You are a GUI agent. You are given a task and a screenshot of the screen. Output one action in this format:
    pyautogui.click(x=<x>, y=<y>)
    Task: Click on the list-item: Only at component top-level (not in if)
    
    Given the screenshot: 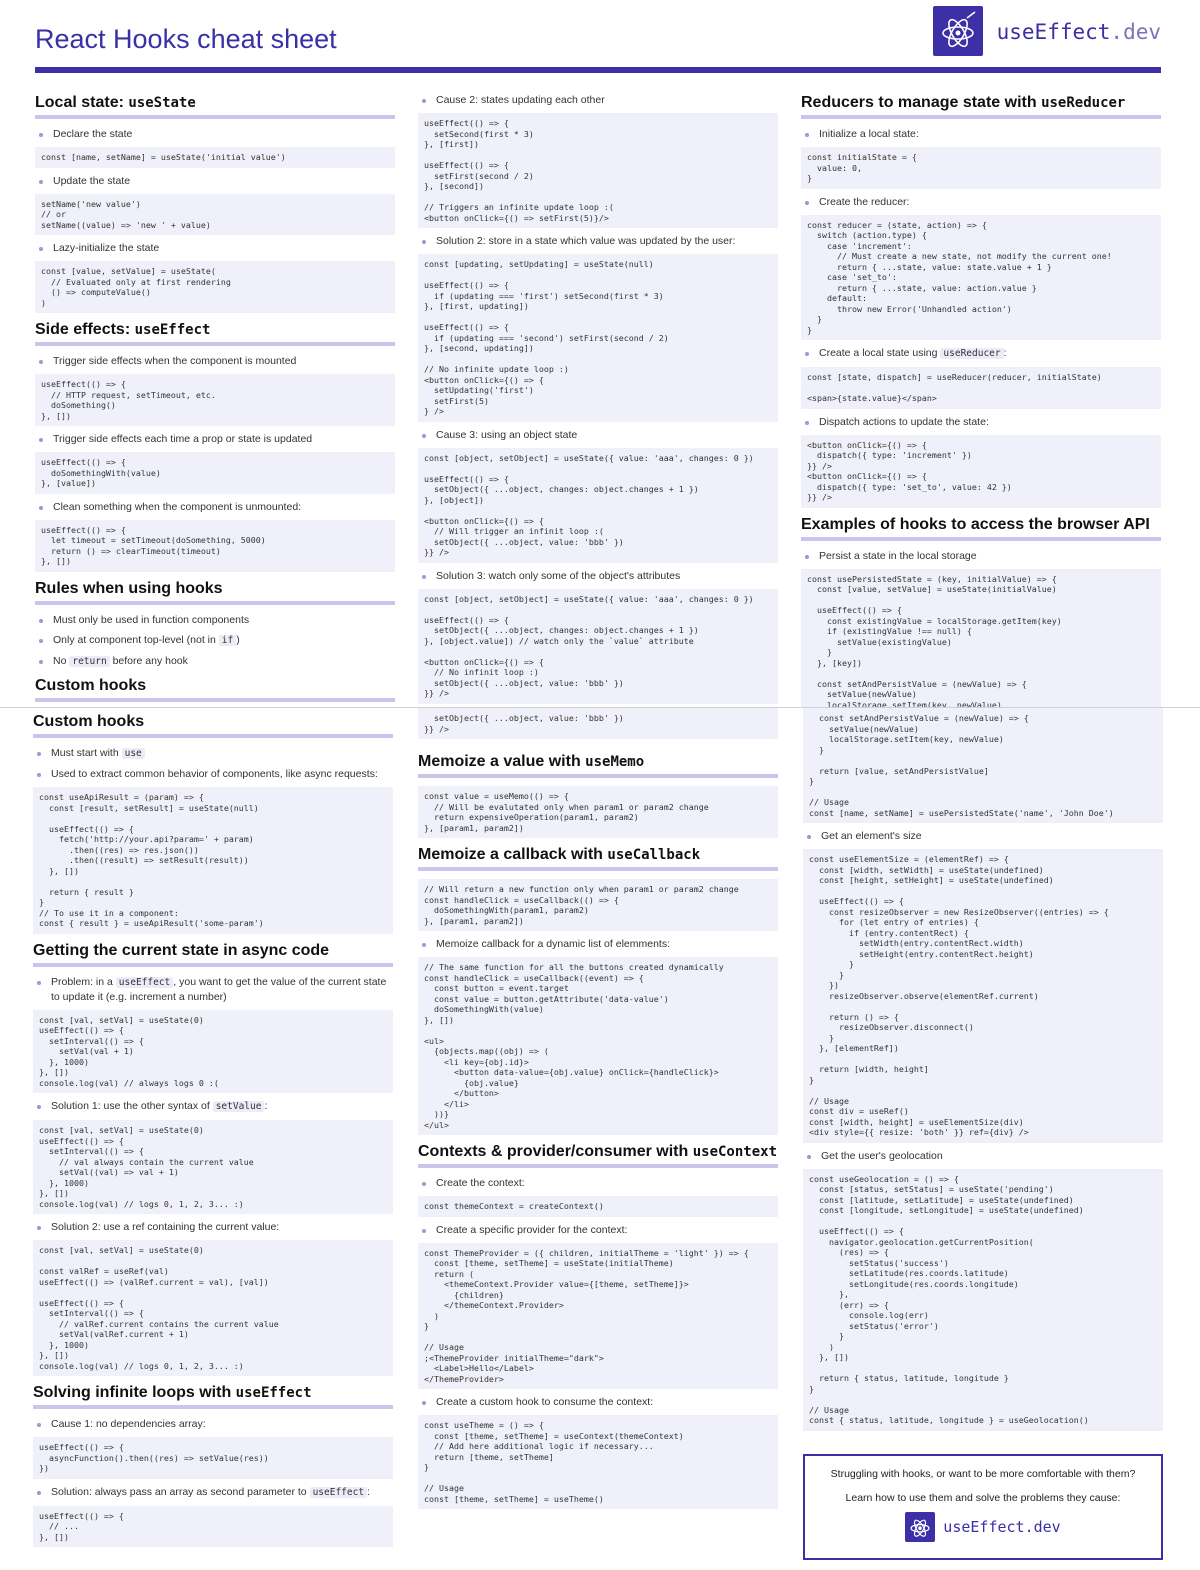 What is the action you would take?
    pyautogui.click(x=215, y=640)
    